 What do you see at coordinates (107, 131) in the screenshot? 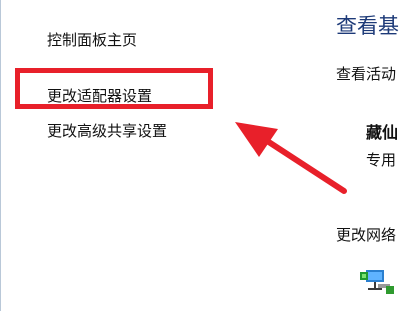
I see `sidebar-item-change-advanced-sharing-settings: 更改高级共享设置` at bounding box center [107, 131].